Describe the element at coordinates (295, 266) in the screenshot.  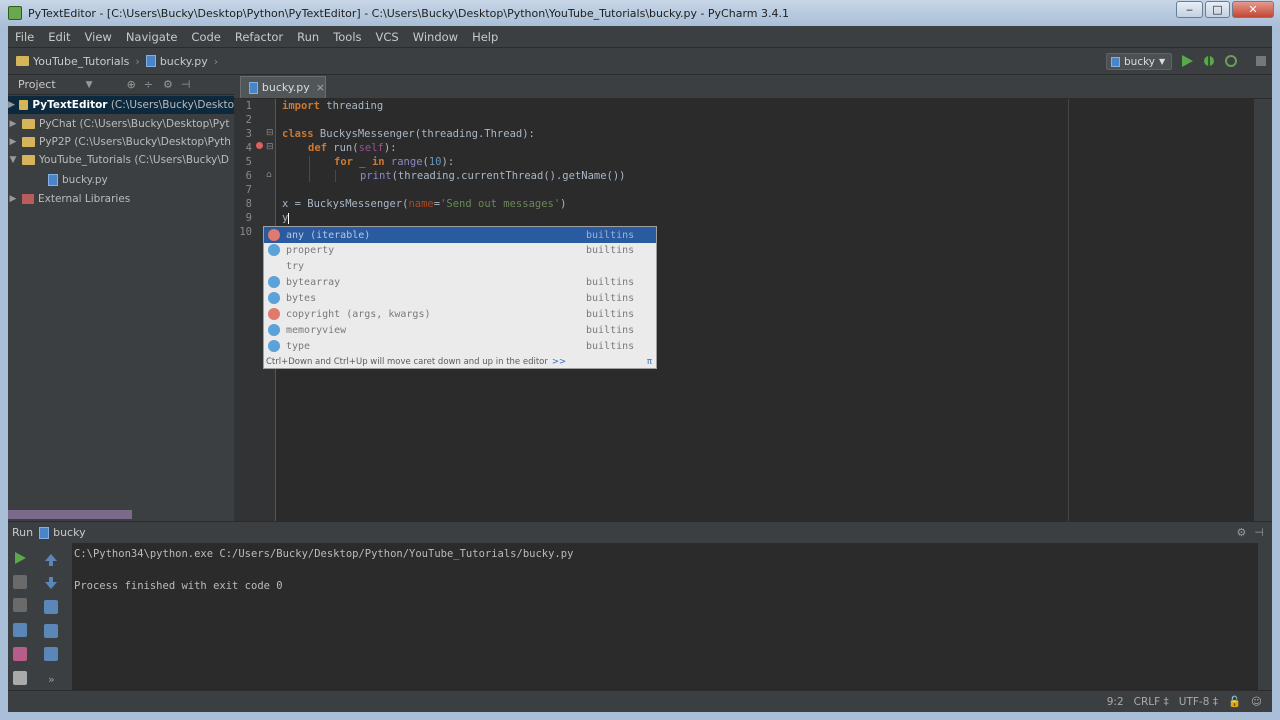
I see `completion-item-name: try` at that location.